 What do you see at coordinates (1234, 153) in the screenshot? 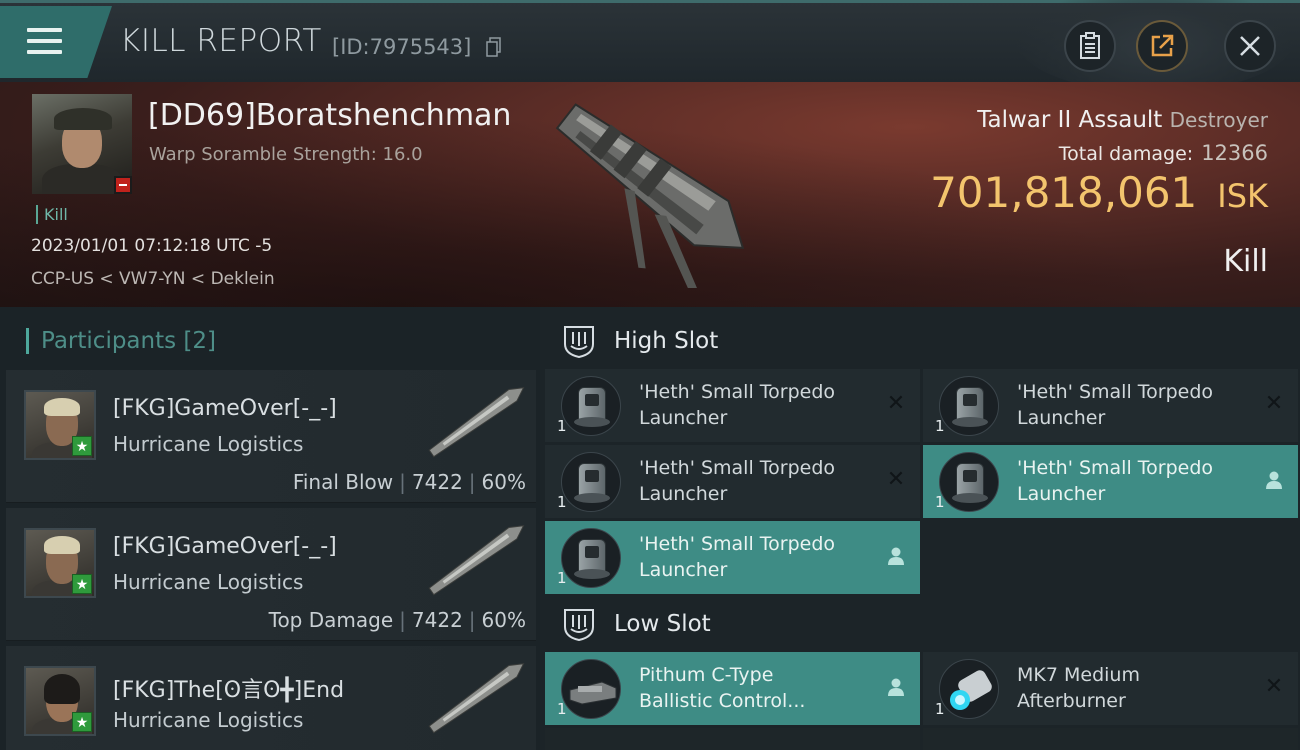
I see `total-damage-value: 12366` at bounding box center [1234, 153].